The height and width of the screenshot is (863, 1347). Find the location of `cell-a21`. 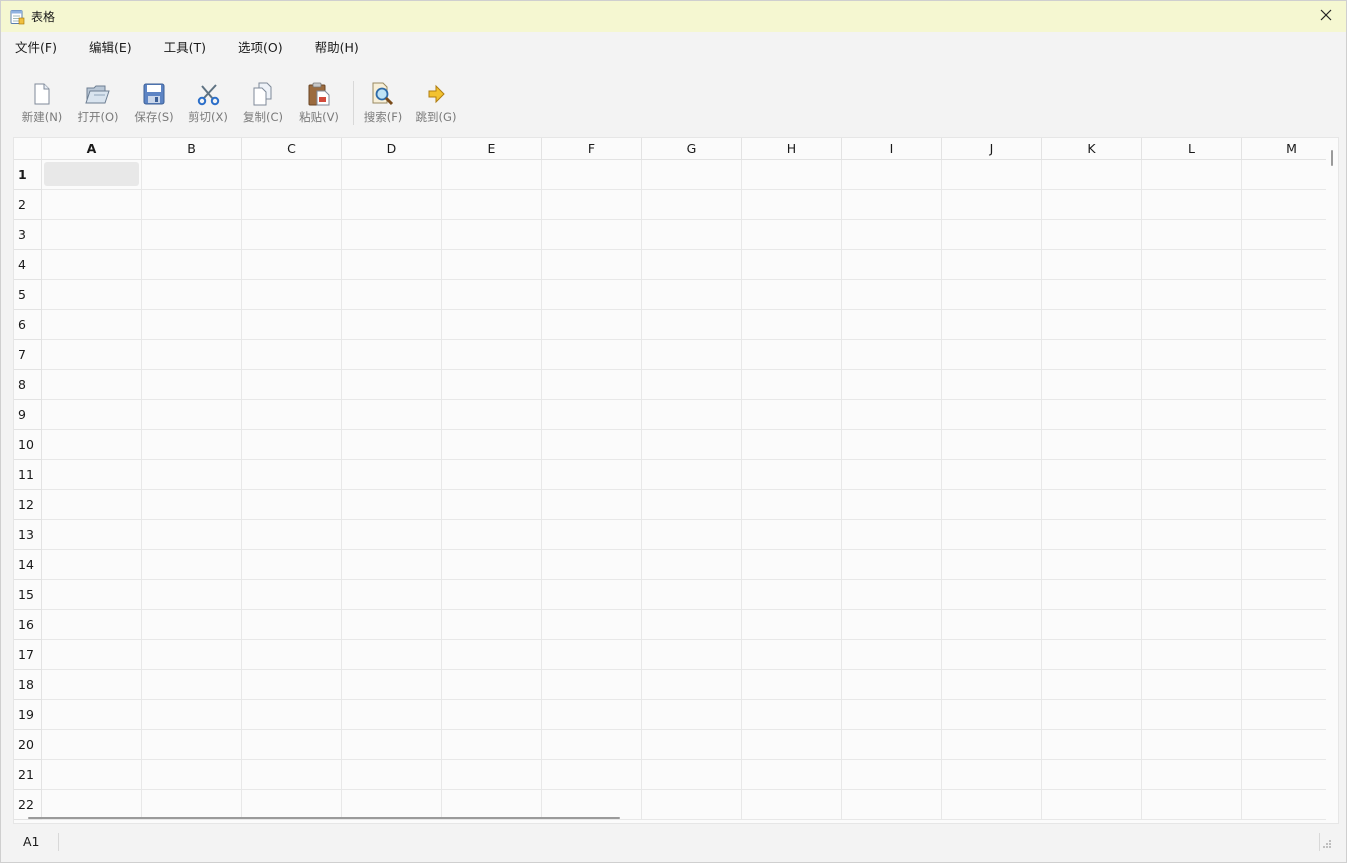

cell-a21 is located at coordinates (92, 775).